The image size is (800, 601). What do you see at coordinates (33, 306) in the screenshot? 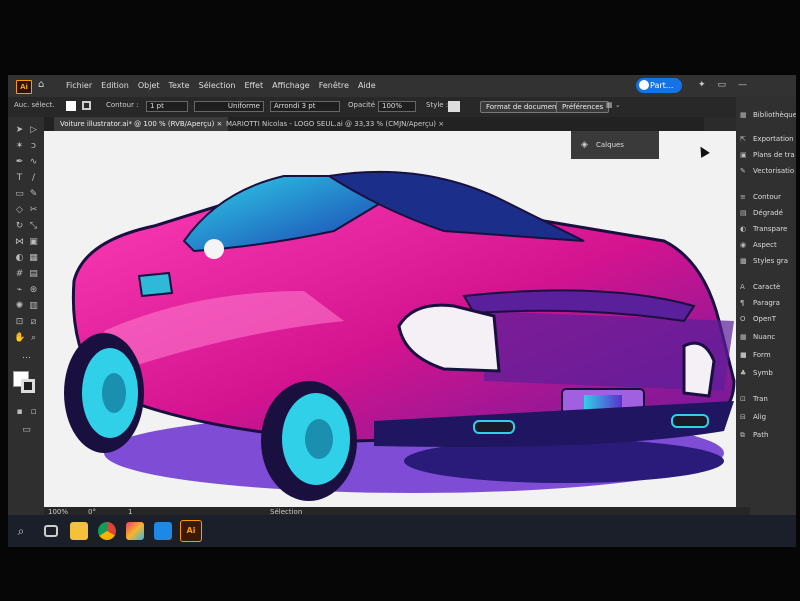
I see `graph-tool-icon: ▥` at bounding box center [33, 306].